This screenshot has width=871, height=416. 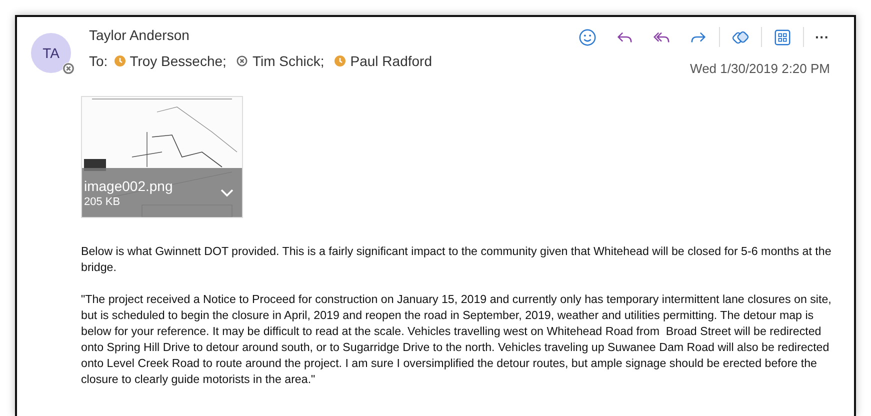 I want to click on attachment-filename: image002.png, so click(x=128, y=186).